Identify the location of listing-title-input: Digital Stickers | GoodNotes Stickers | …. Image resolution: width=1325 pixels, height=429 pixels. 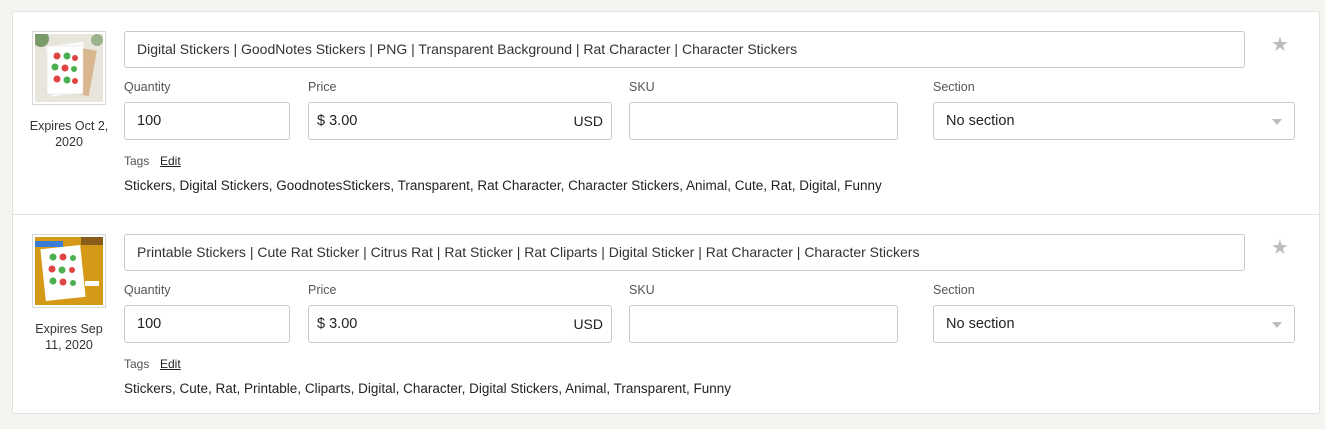
(684, 49).